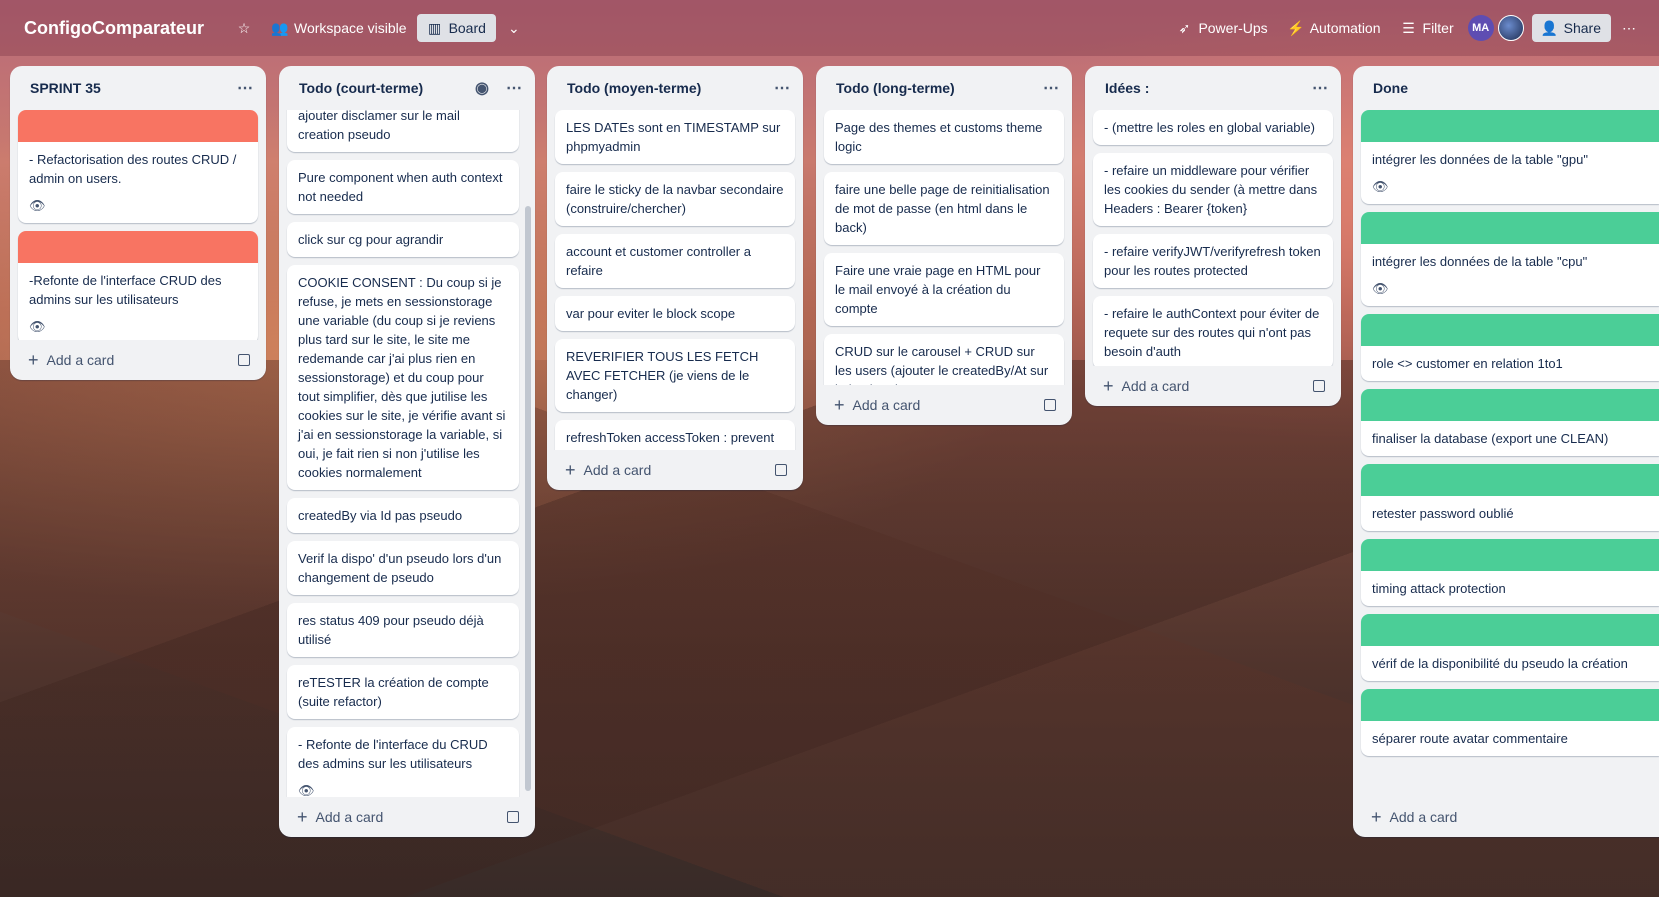 The image size is (1659, 897). What do you see at coordinates (1208, 88) in the screenshot?
I see `list-title: Idées :` at bounding box center [1208, 88].